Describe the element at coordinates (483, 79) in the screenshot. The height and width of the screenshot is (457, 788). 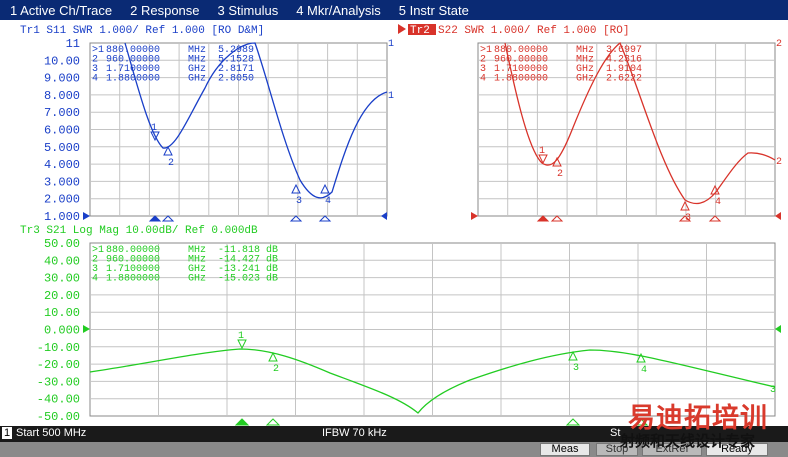
I see `tr2-marker-label: 4` at that location.